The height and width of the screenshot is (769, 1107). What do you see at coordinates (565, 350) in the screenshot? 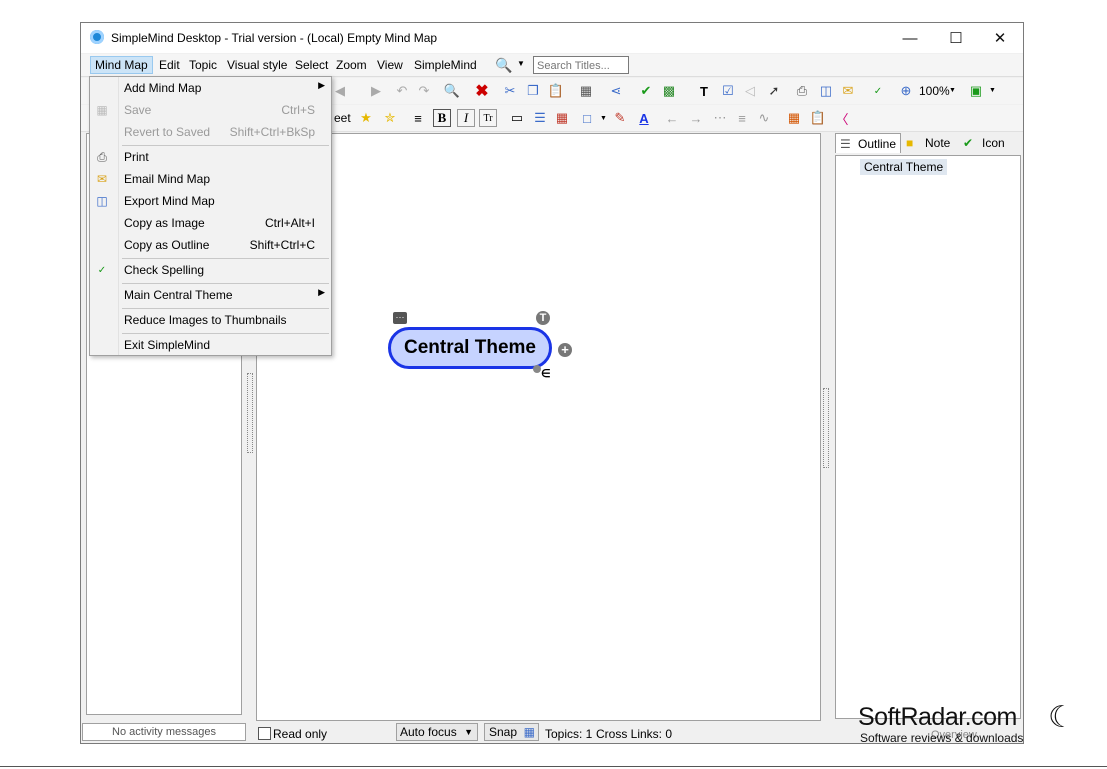
I see `add-topic-button: +` at bounding box center [565, 350].